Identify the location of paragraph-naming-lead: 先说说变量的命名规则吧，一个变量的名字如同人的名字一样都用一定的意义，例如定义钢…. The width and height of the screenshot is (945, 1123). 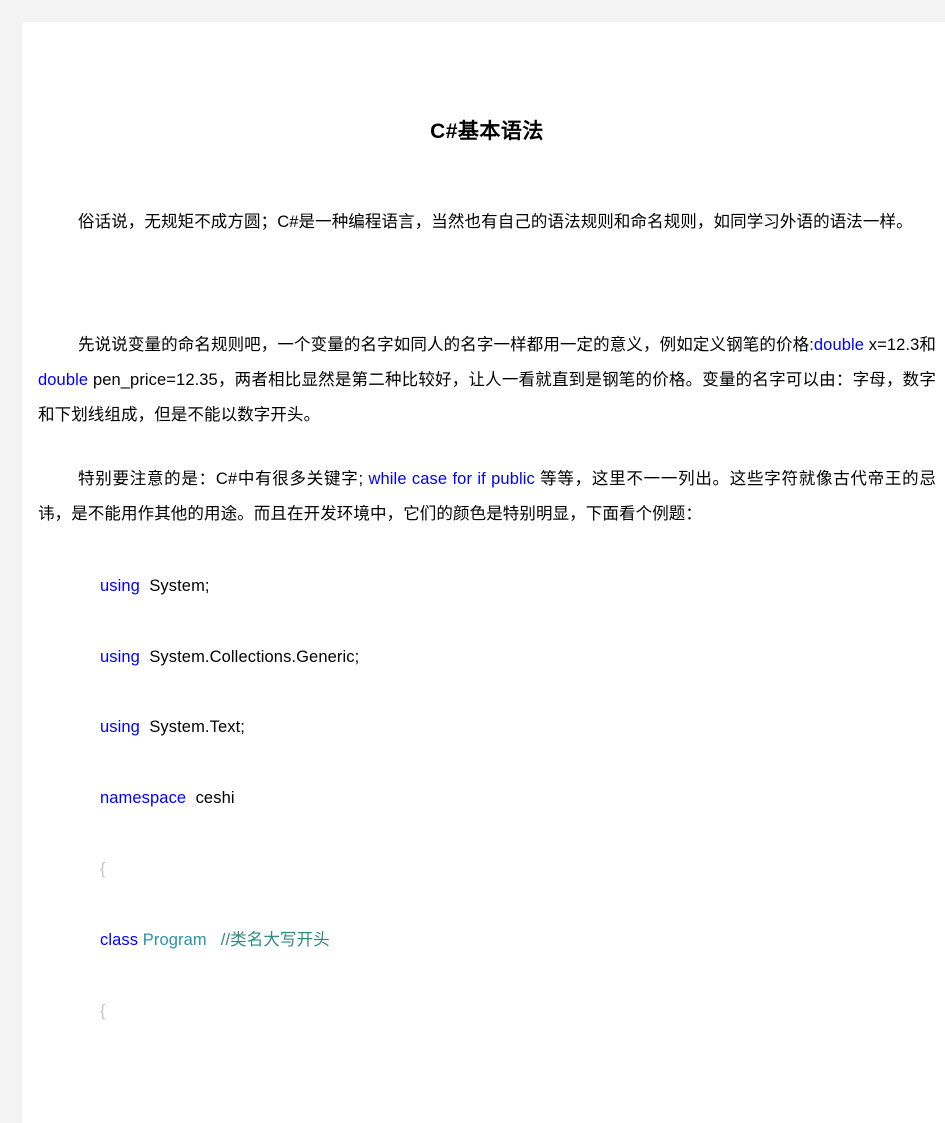
(446, 345).